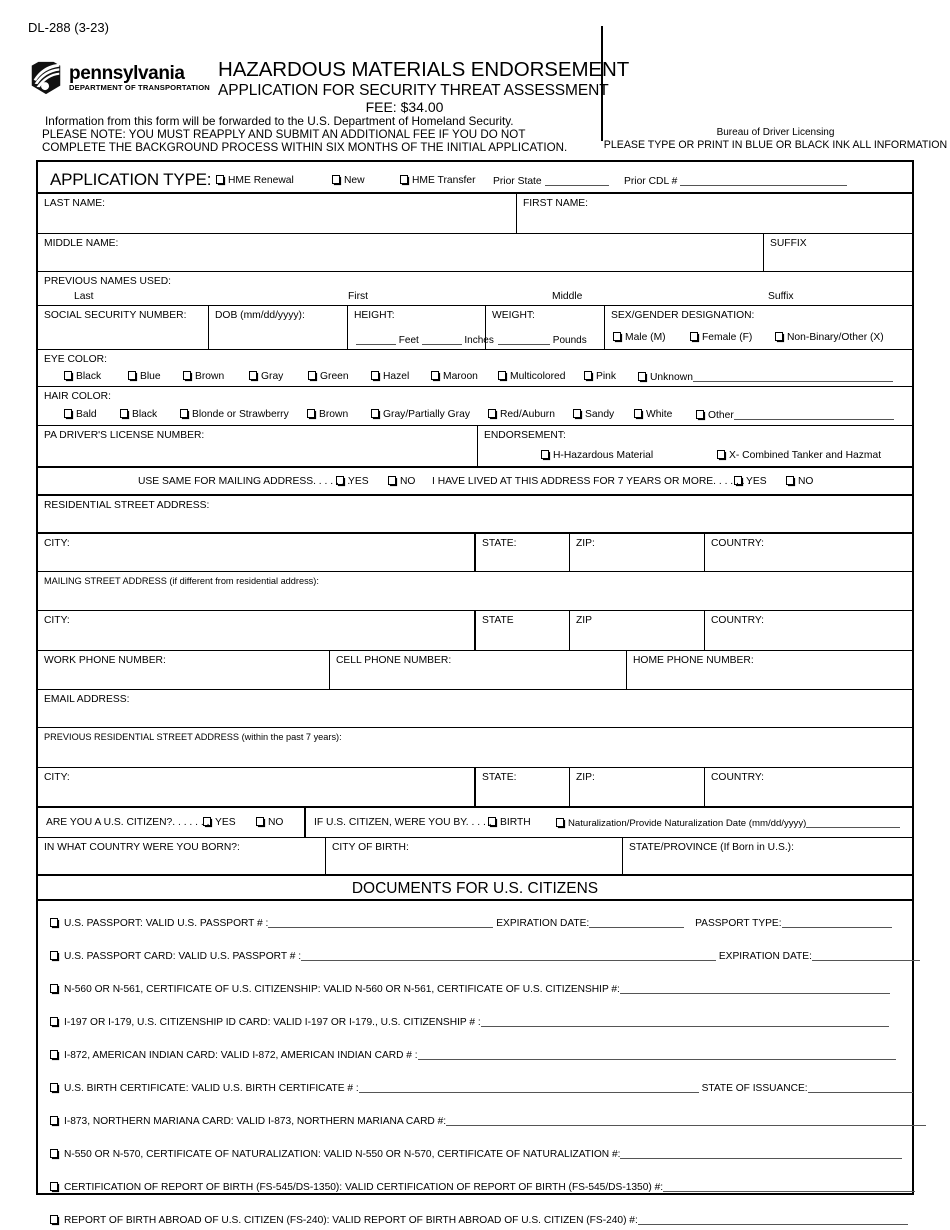 The height and width of the screenshot is (1230, 950). Describe the element at coordinates (478, 670) in the screenshot. I see `cell-phone-cell: CELL PHONE NUMBER:` at that location.